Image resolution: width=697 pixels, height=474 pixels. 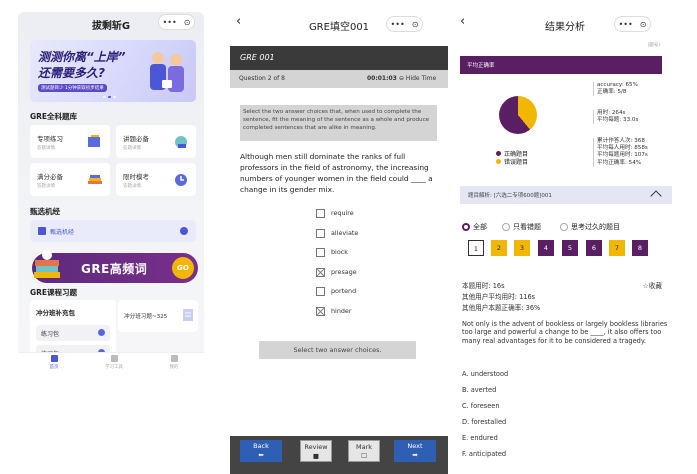 What do you see at coordinates (344, 291) in the screenshot?
I see `option-label: portend` at bounding box center [344, 291].